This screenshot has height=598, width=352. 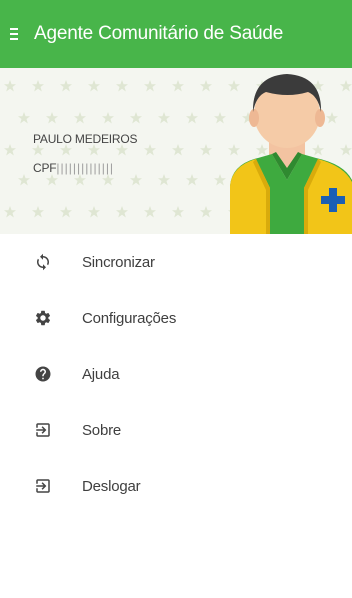 What do you see at coordinates (291, 154) in the screenshot?
I see `health-agent-avatar` at bounding box center [291, 154].